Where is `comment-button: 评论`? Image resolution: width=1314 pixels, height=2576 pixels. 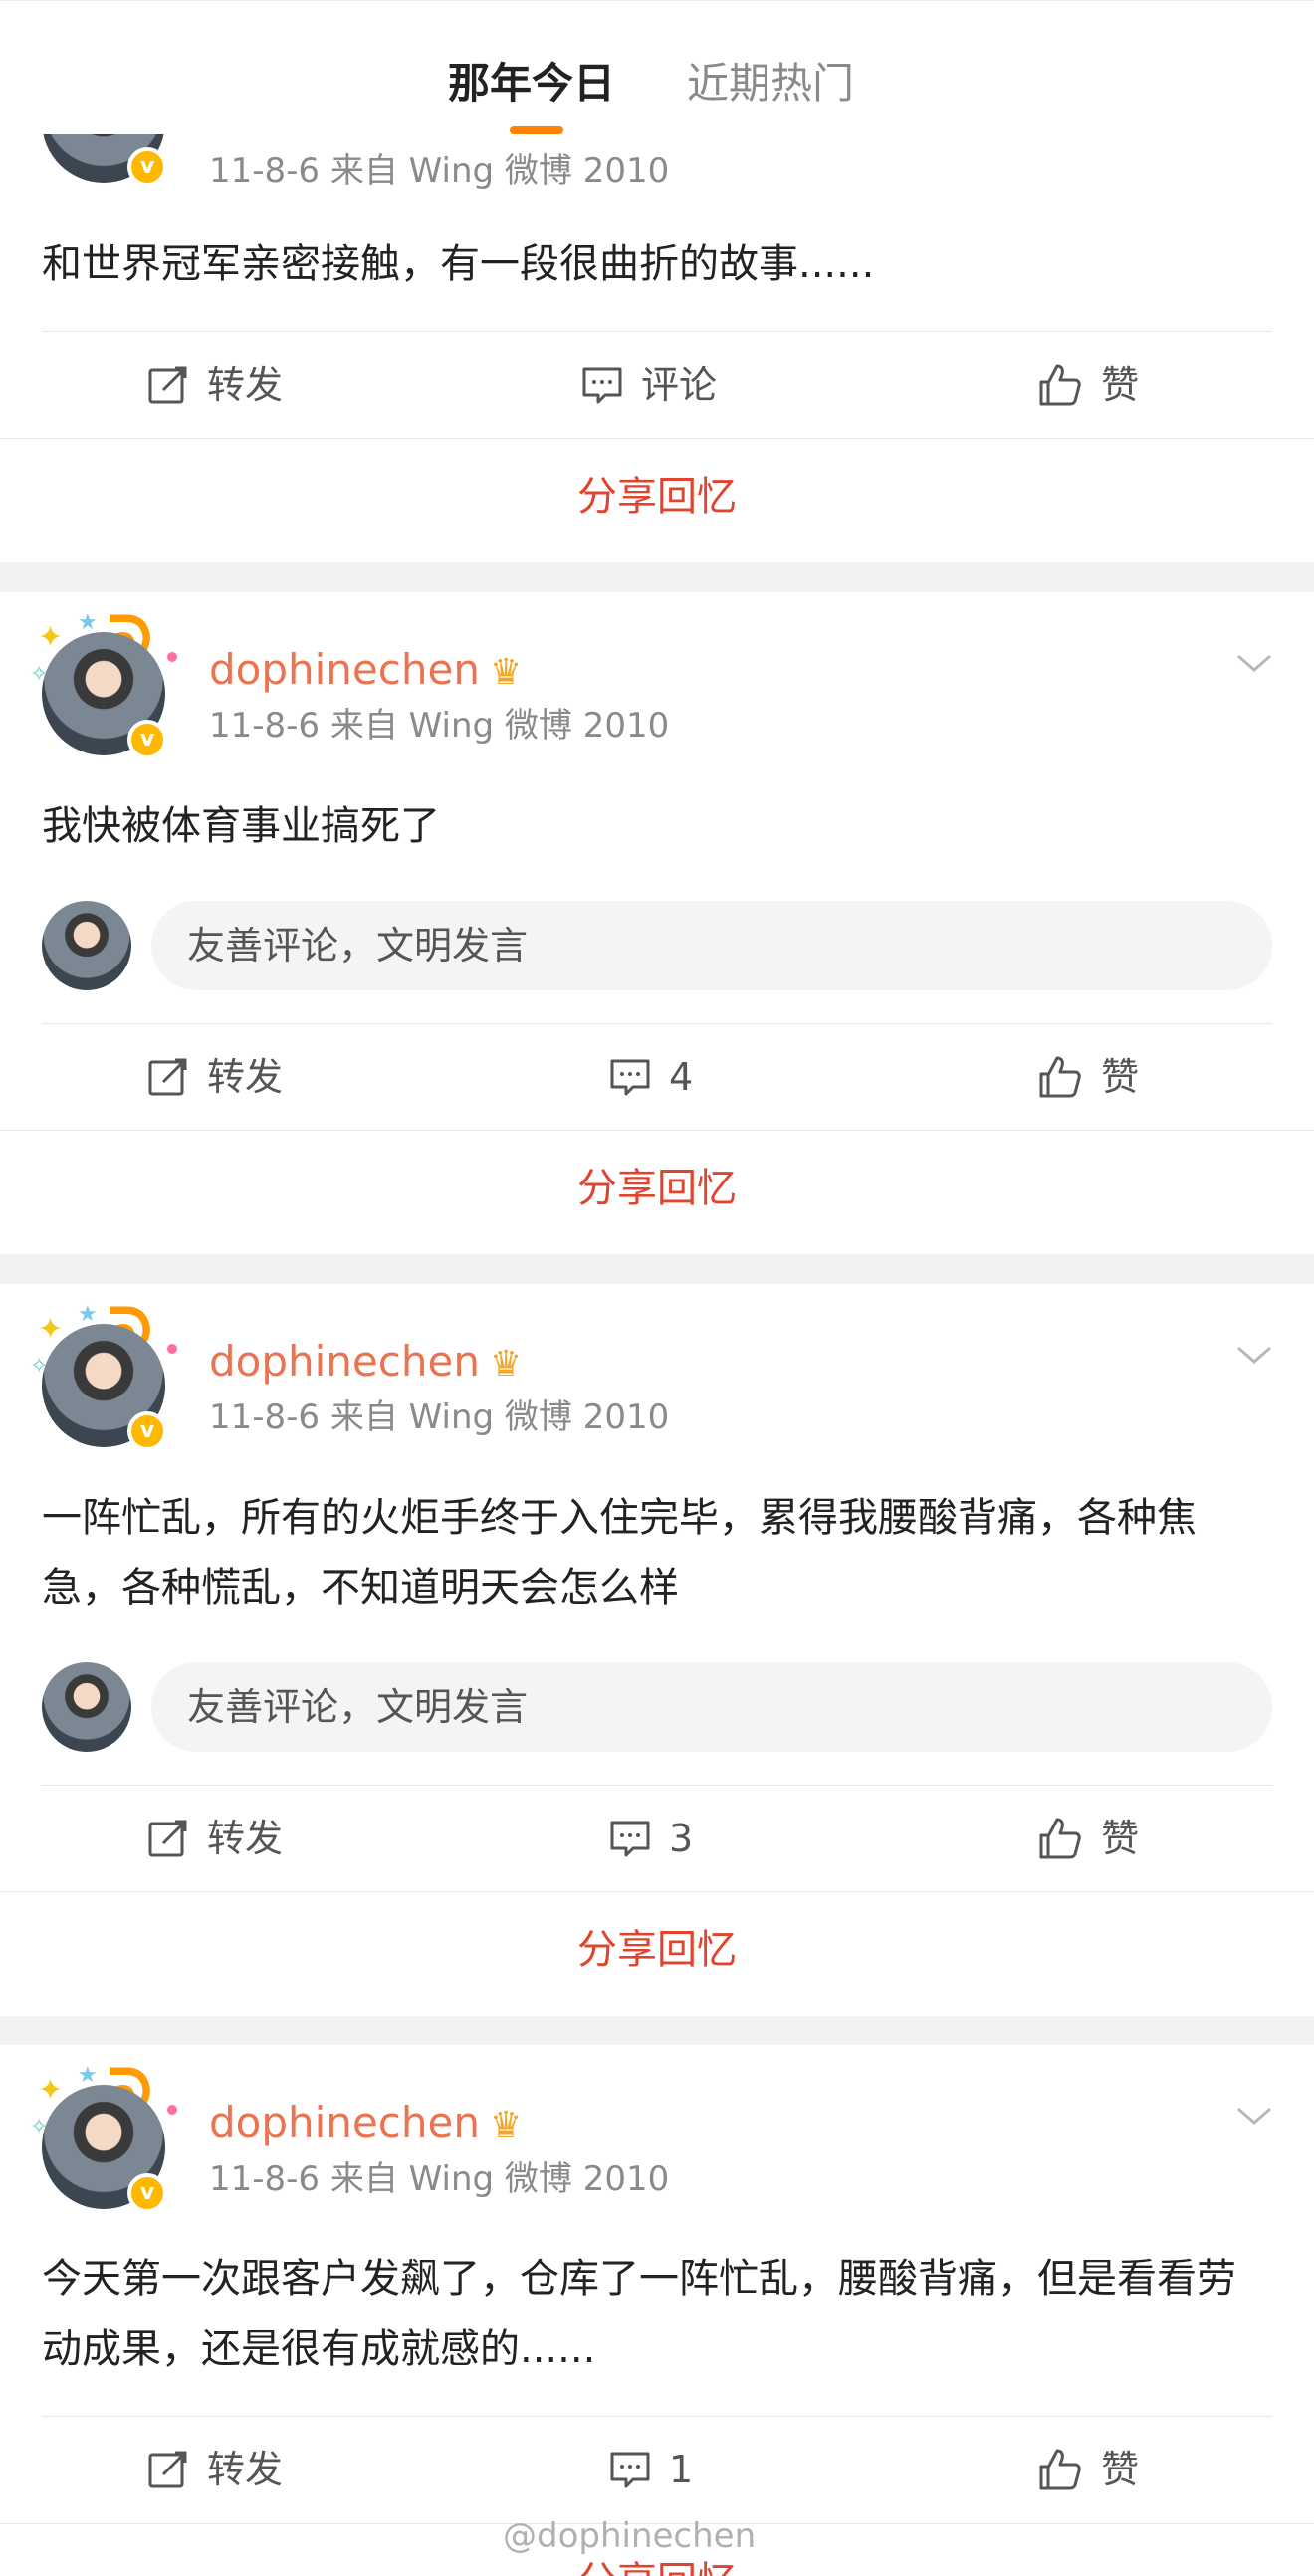 comment-button: 评论 is located at coordinates (649, 385).